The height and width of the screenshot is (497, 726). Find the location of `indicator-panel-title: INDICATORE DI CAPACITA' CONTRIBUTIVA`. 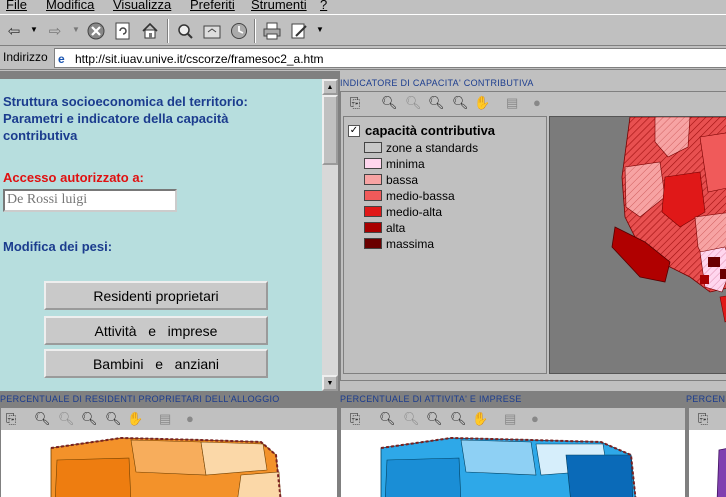

indicator-panel-title: INDICATORE DI CAPACITA' CONTRIBUTIVA is located at coordinates (437, 83).